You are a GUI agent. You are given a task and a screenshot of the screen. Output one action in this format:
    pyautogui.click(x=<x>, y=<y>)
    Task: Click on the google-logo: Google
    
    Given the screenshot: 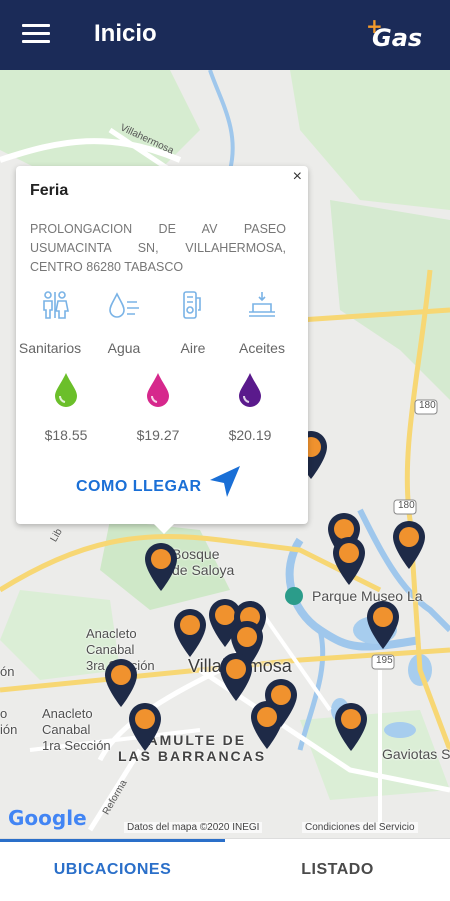 What is the action you would take?
    pyautogui.click(x=47, y=818)
    